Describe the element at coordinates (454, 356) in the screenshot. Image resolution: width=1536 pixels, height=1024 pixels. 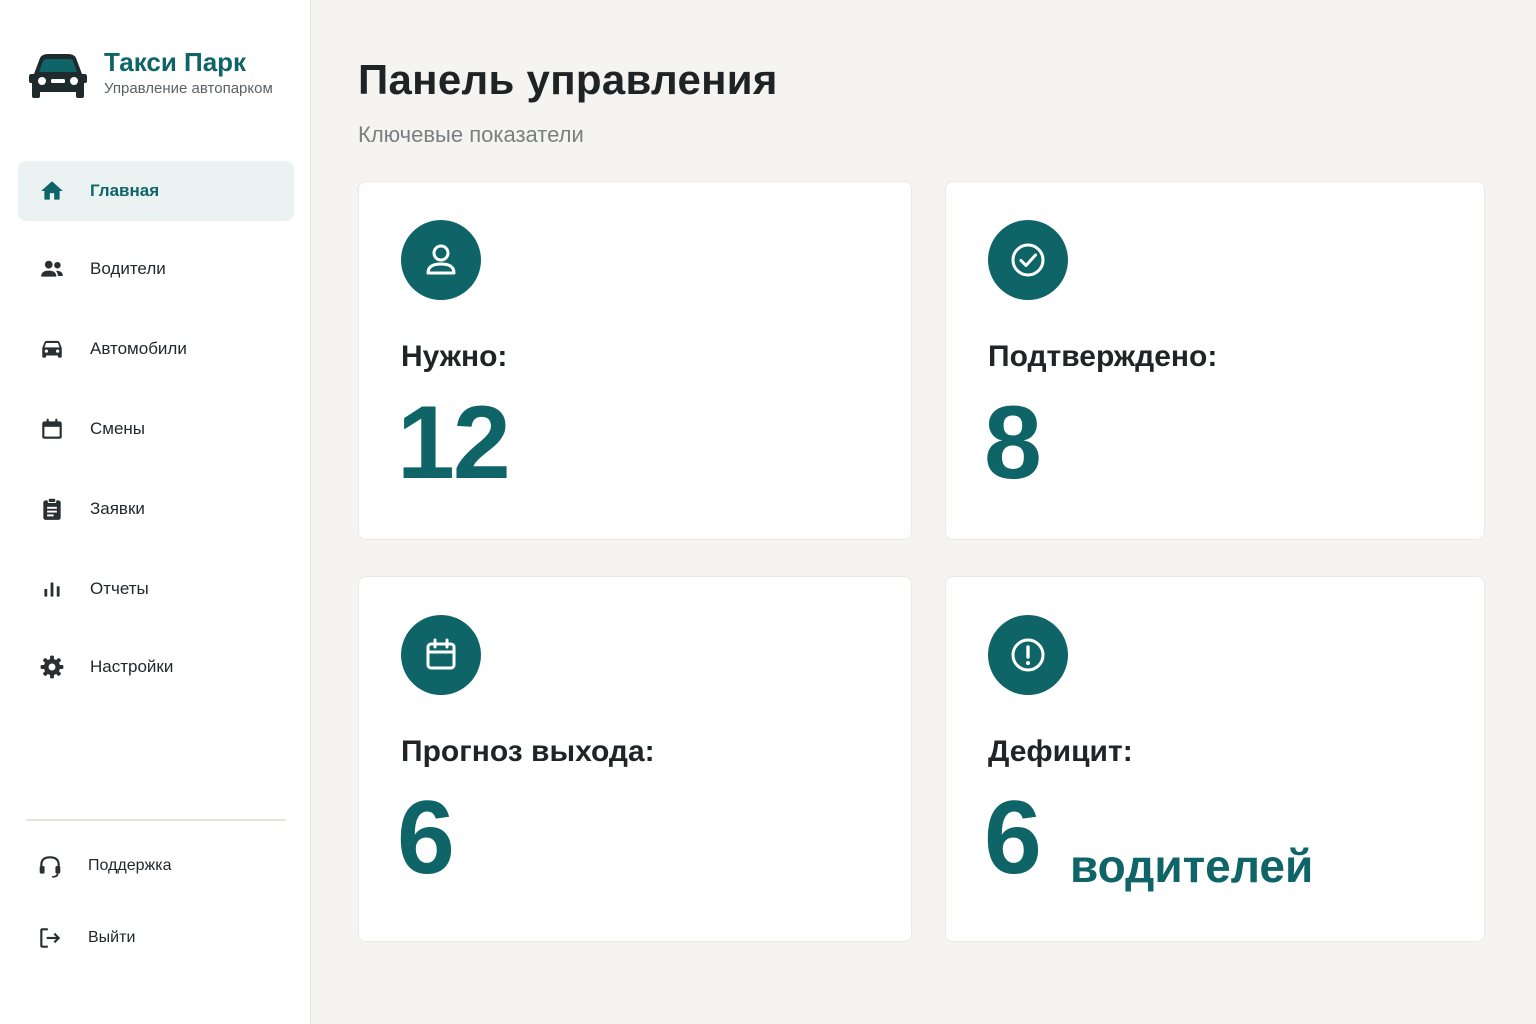
I see `metric-label: Нужно:` at that location.